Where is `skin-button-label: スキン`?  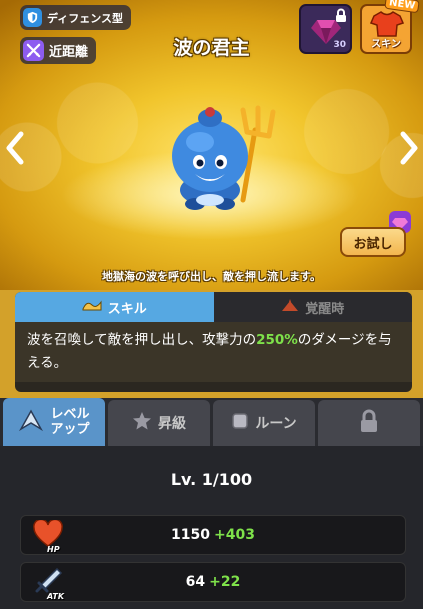
skin-button-label: スキン is located at coordinates (386, 44).